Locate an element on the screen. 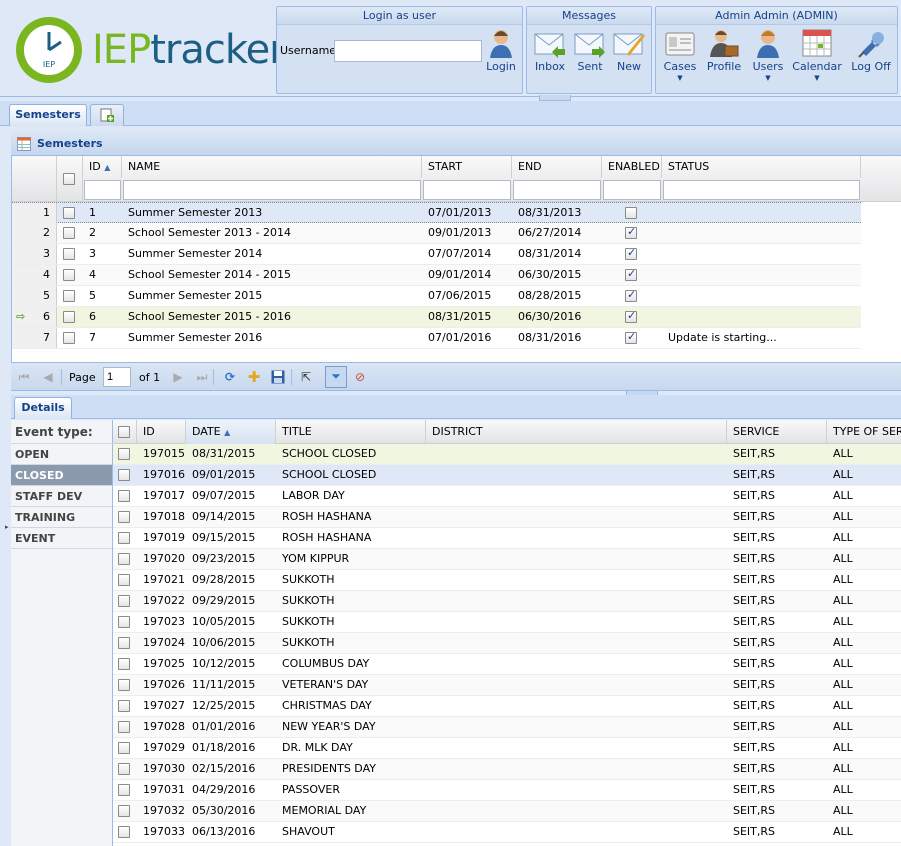  filter-id-input is located at coordinates (102, 190).